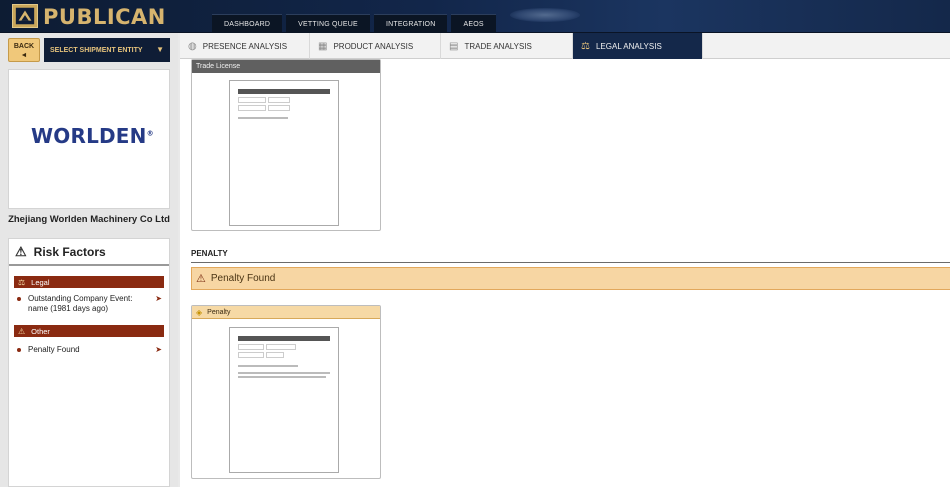 Image resolution: width=950 pixels, height=487 pixels. What do you see at coordinates (199, 312) in the screenshot?
I see `warning-diamond-icon: ◈` at bounding box center [199, 312].